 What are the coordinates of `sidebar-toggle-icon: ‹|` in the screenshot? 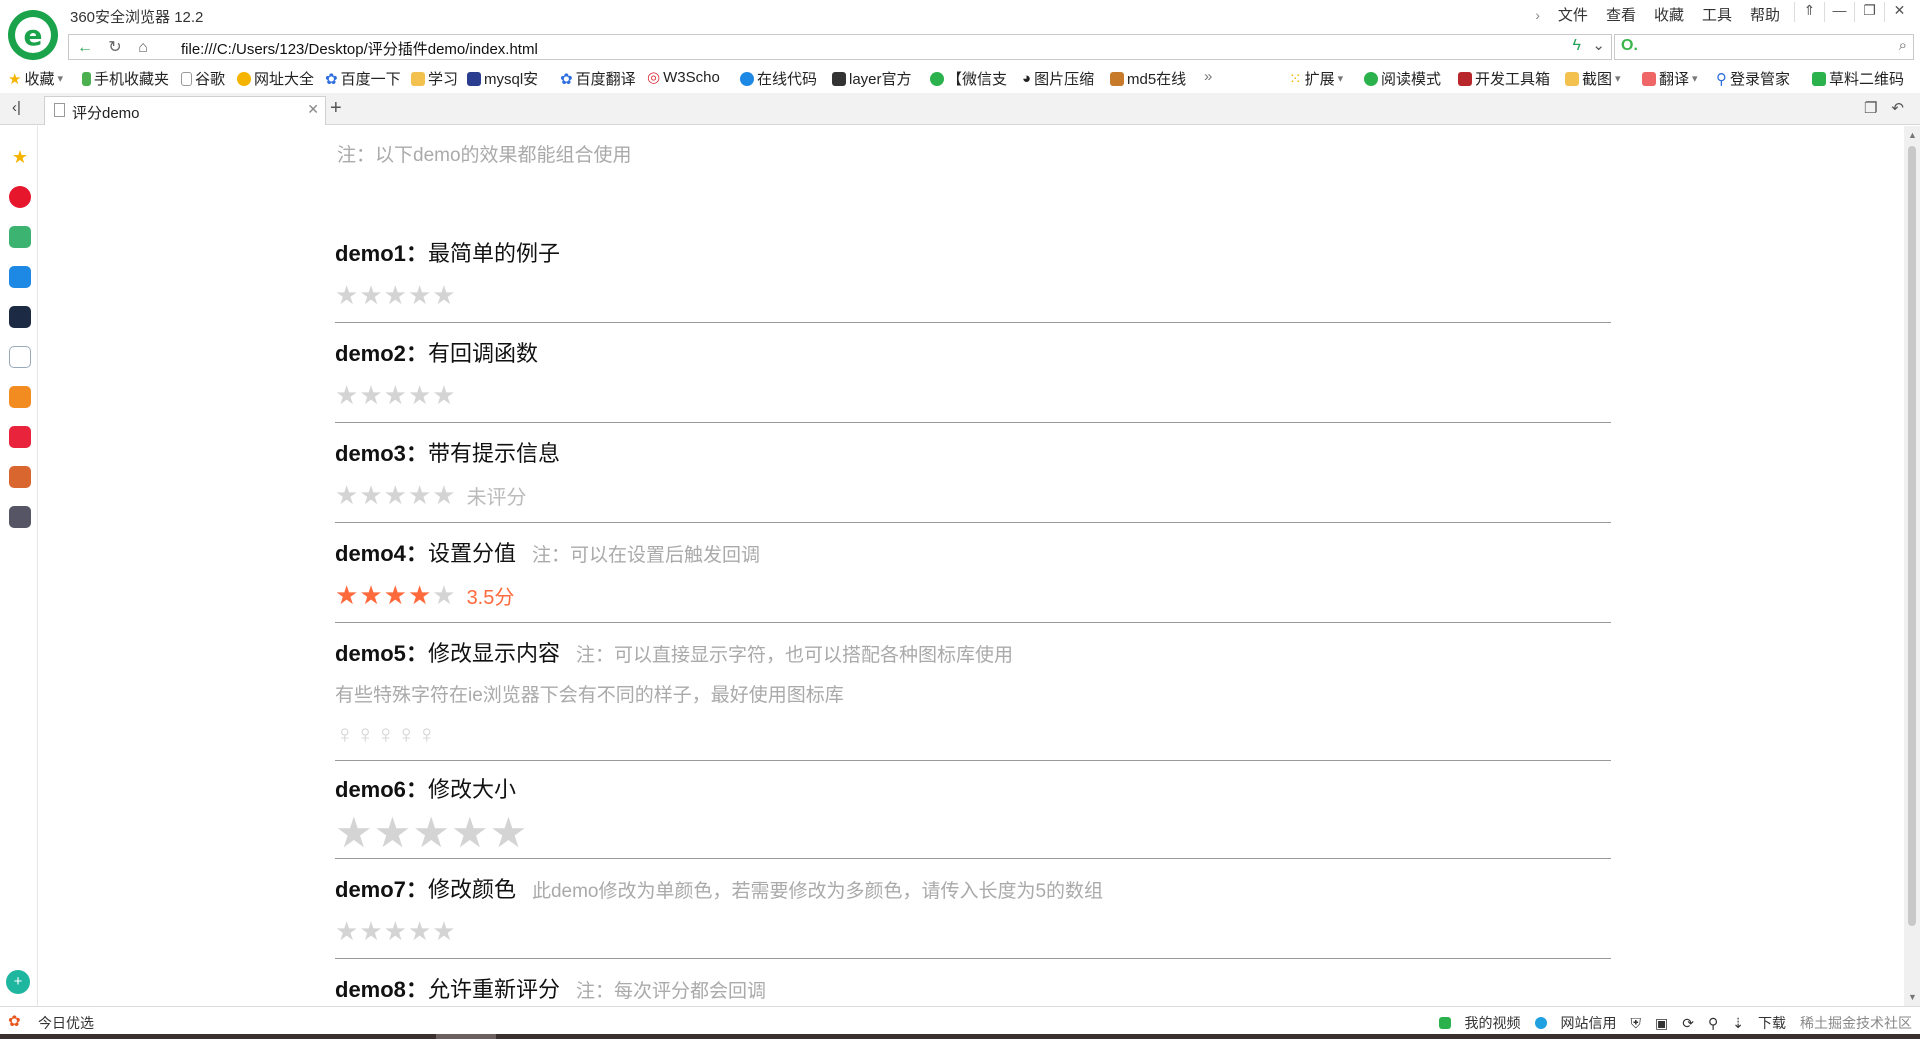 It's located at (16, 107).